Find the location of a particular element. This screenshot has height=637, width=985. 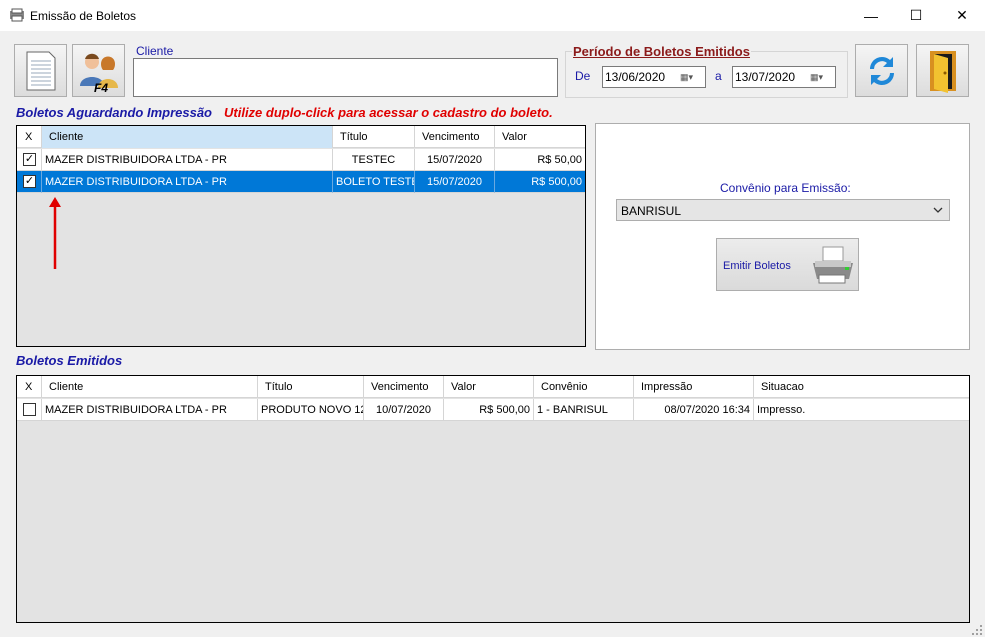

emitidos-title: Boletos Emitidos is located at coordinates (69, 360).